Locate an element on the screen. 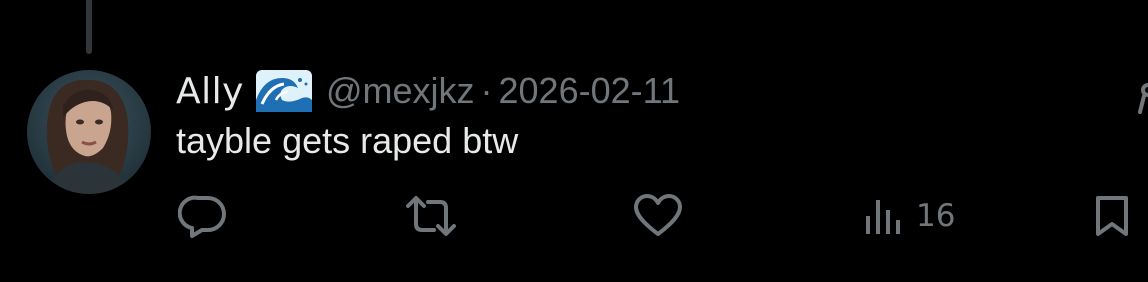 The width and height of the screenshot is (1148, 282). bar-chart-icon is located at coordinates (884, 216).